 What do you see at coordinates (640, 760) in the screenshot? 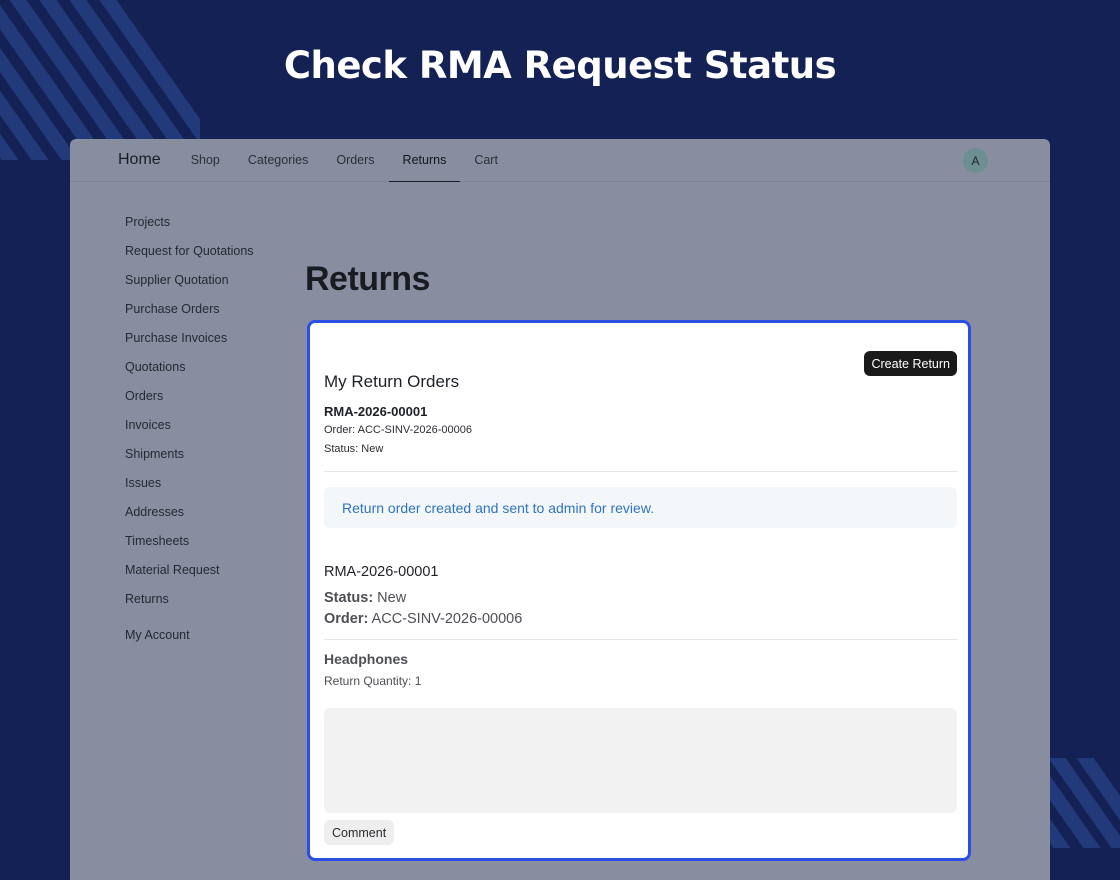
I see `comment-input` at bounding box center [640, 760].